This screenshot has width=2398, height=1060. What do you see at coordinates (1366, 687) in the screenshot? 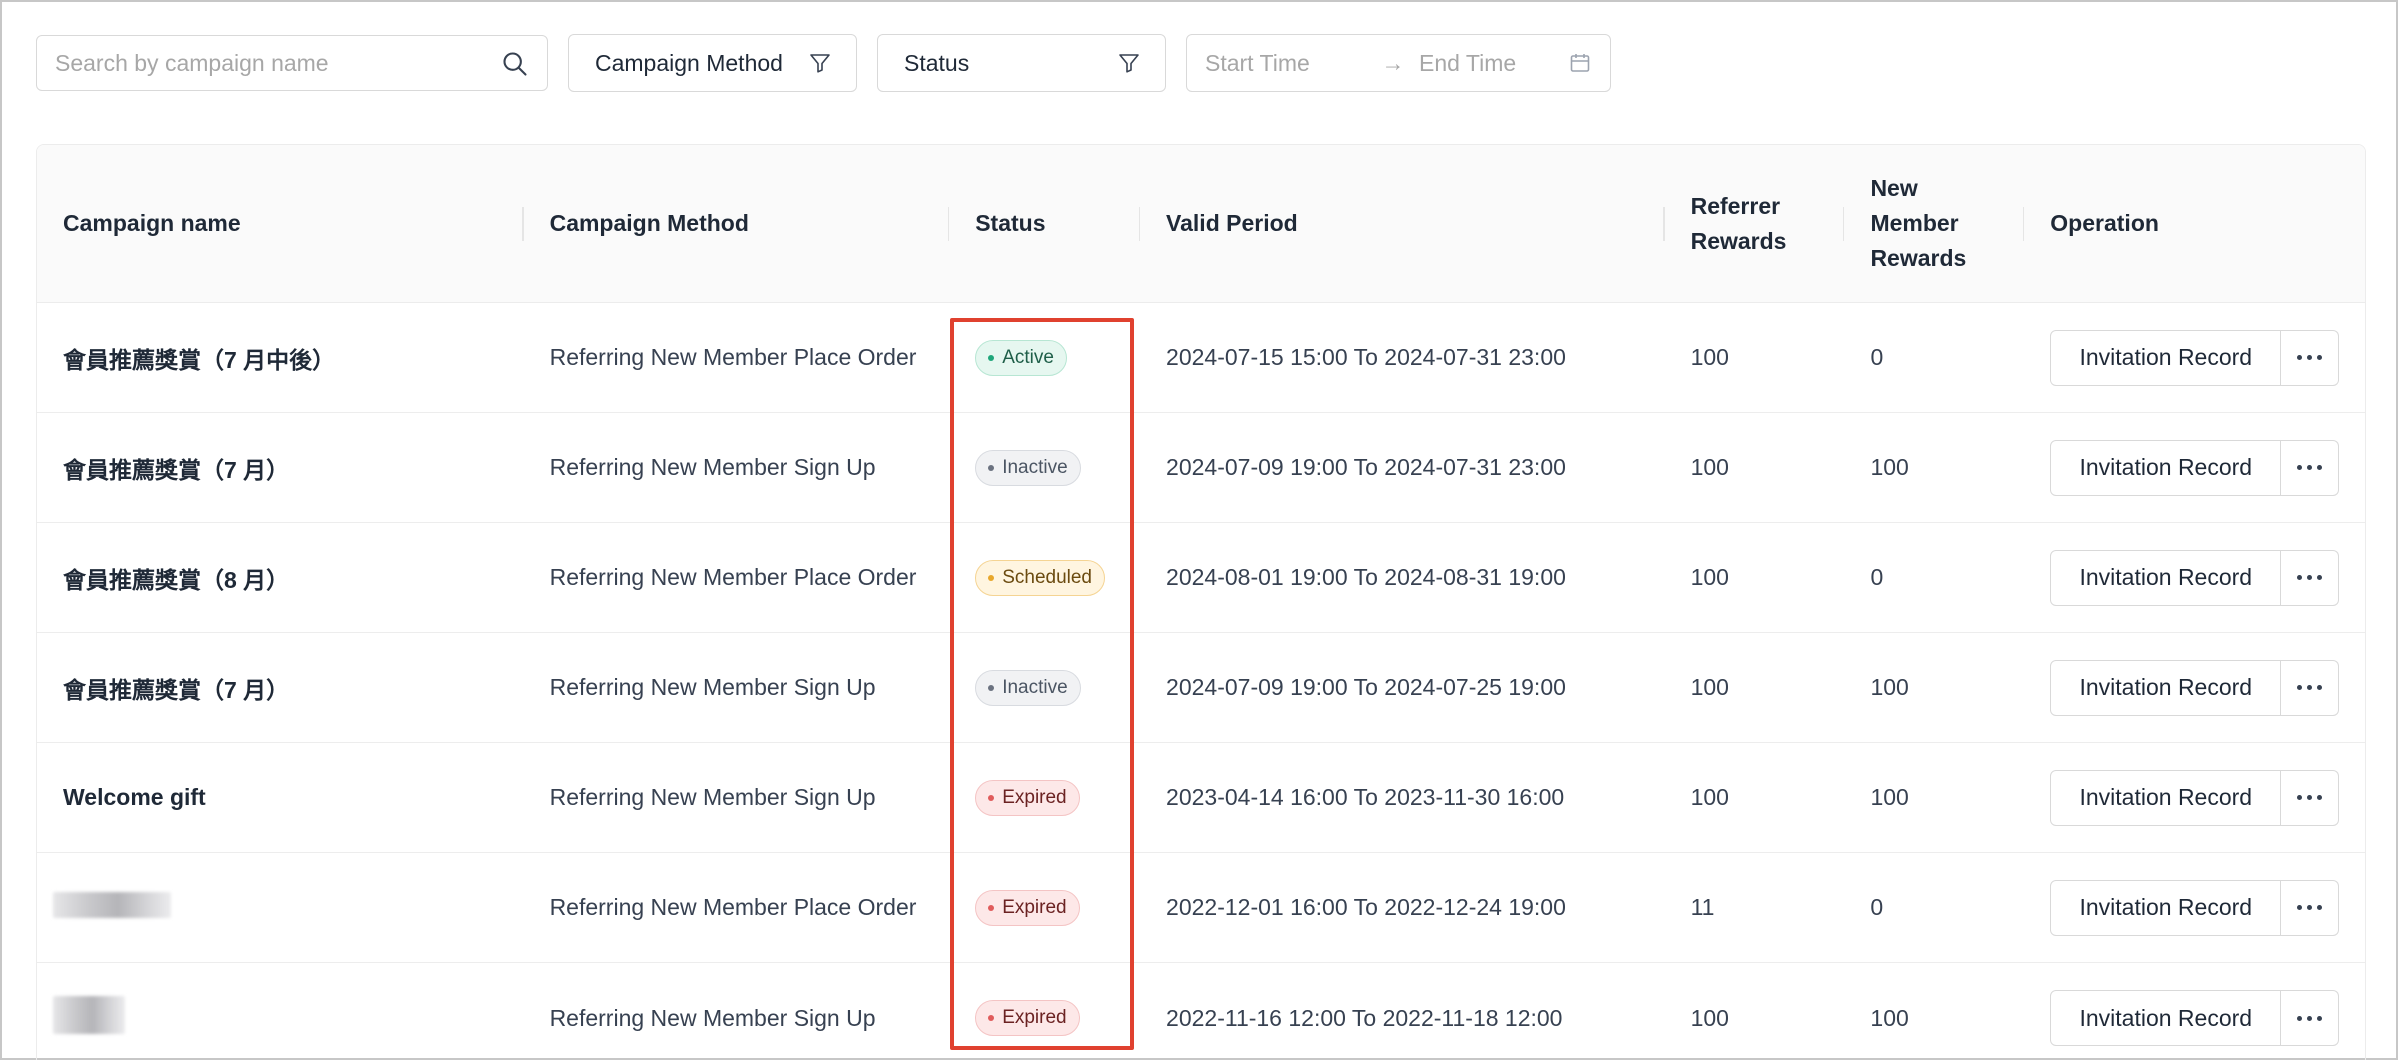
I see `valid-period: 2024-07-09 19:00 To 2024-07-25 19:00` at bounding box center [1366, 687].